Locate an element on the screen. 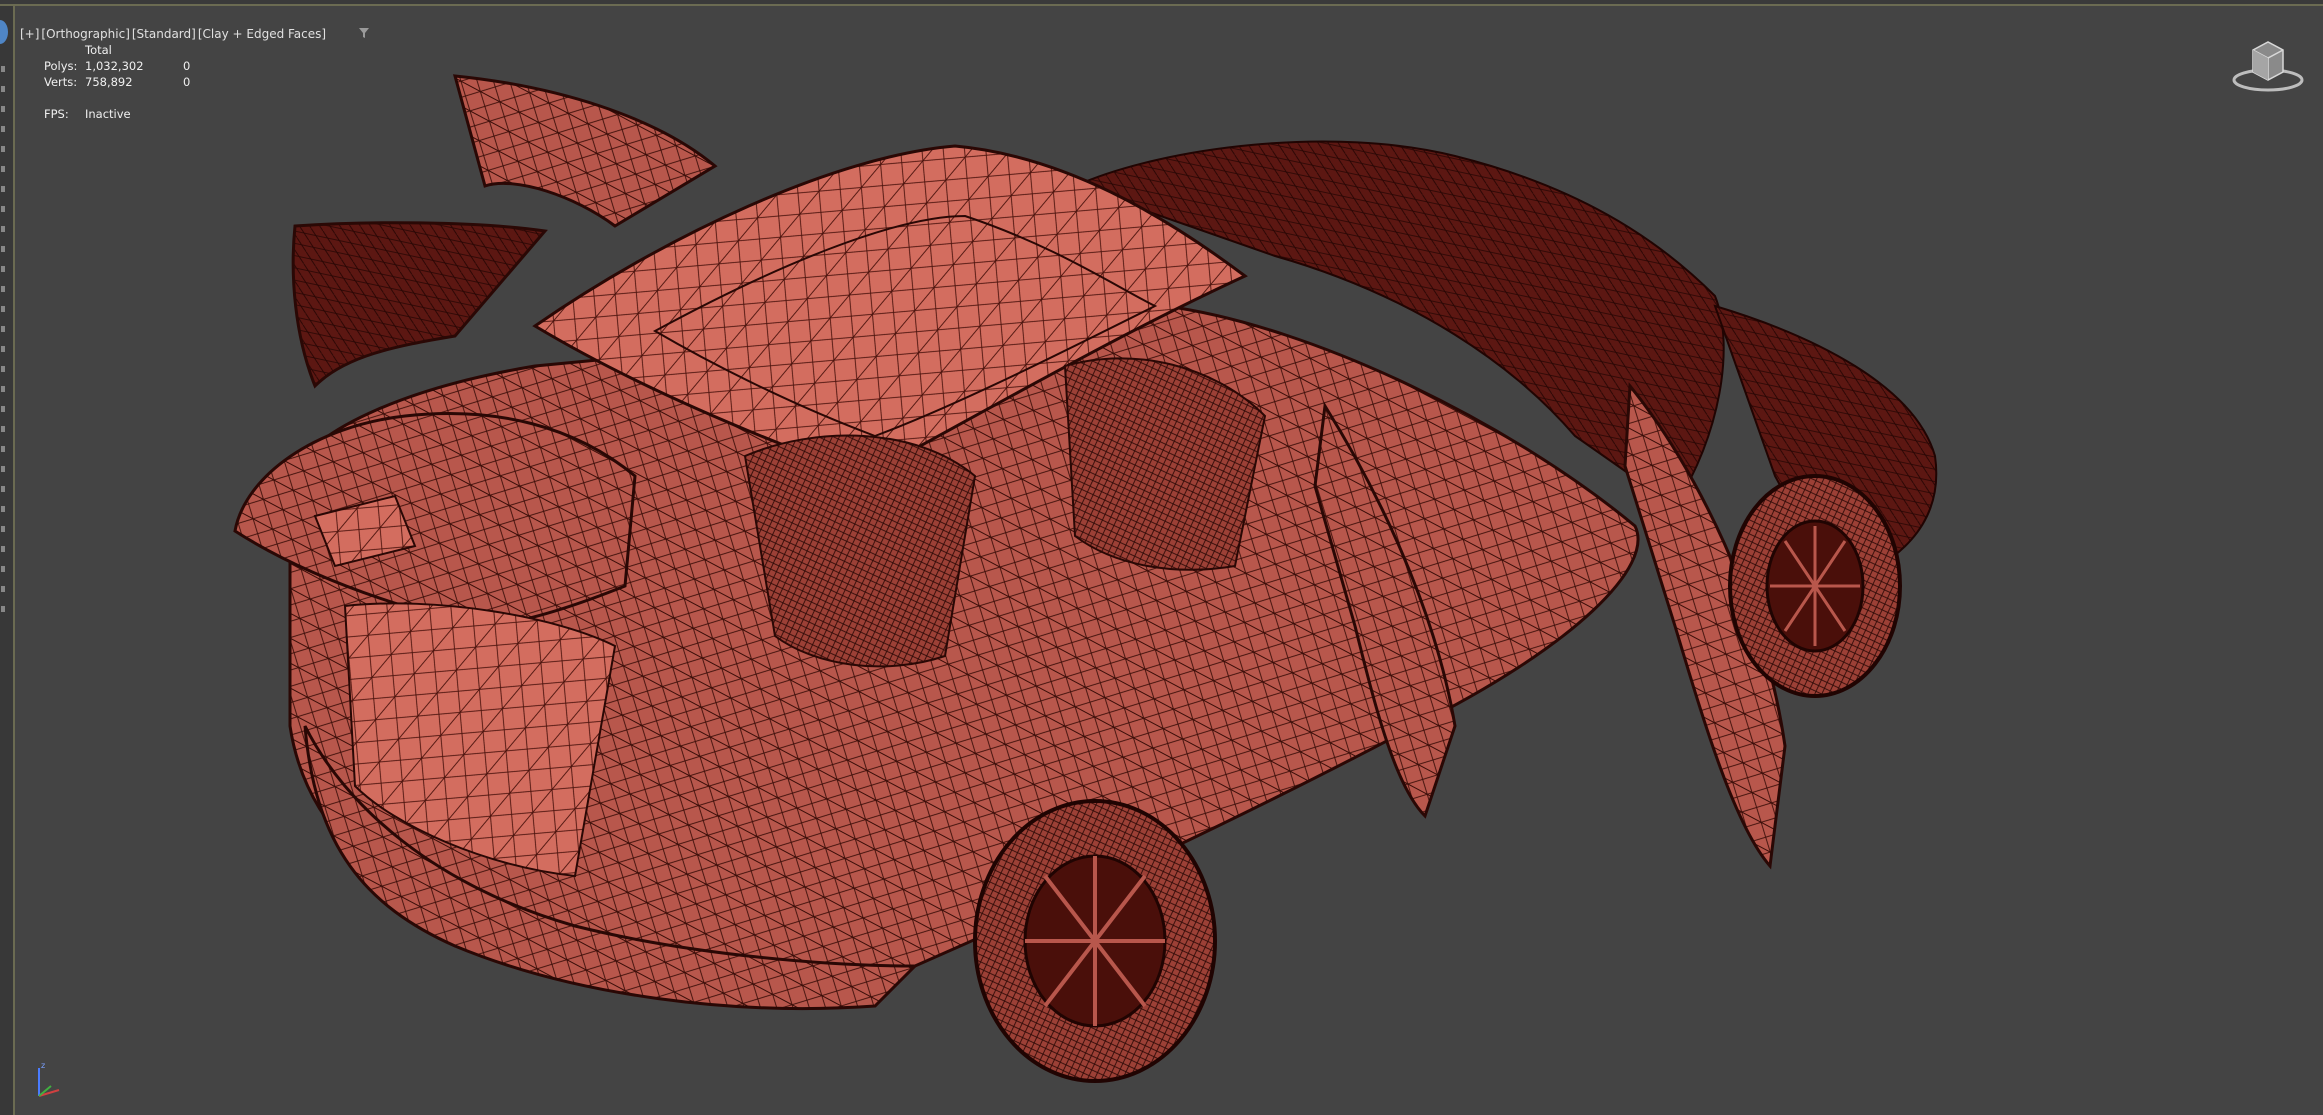  stats-fps-value: Inactive is located at coordinates (108, 114).